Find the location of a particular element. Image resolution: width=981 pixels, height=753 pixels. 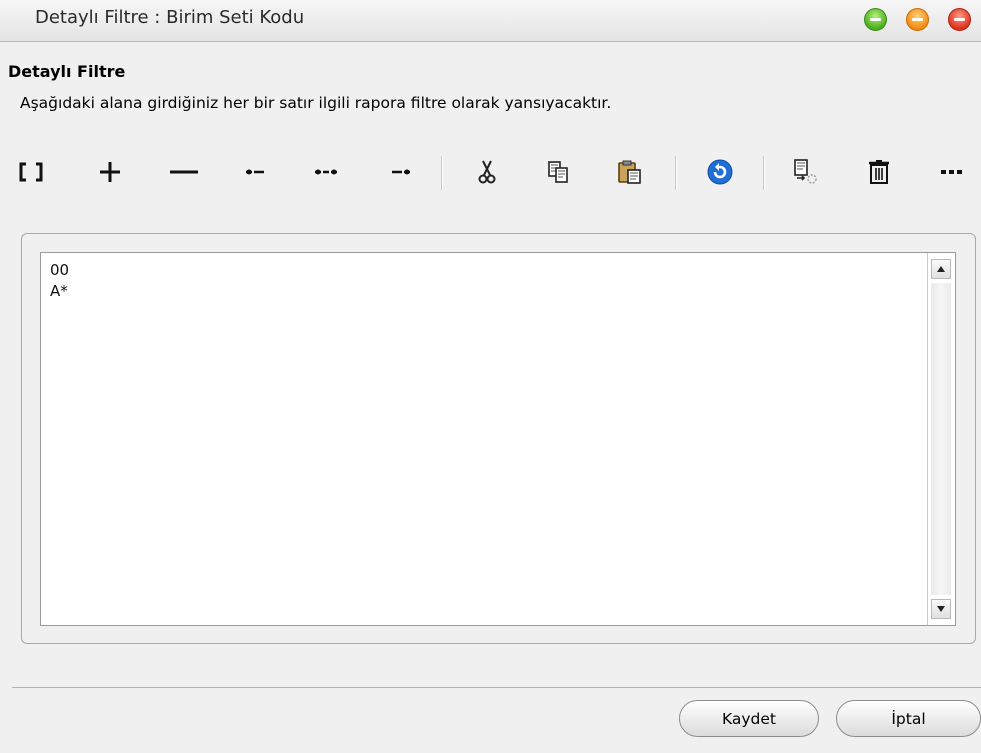

dot-dash-icon is located at coordinates (255, 172).